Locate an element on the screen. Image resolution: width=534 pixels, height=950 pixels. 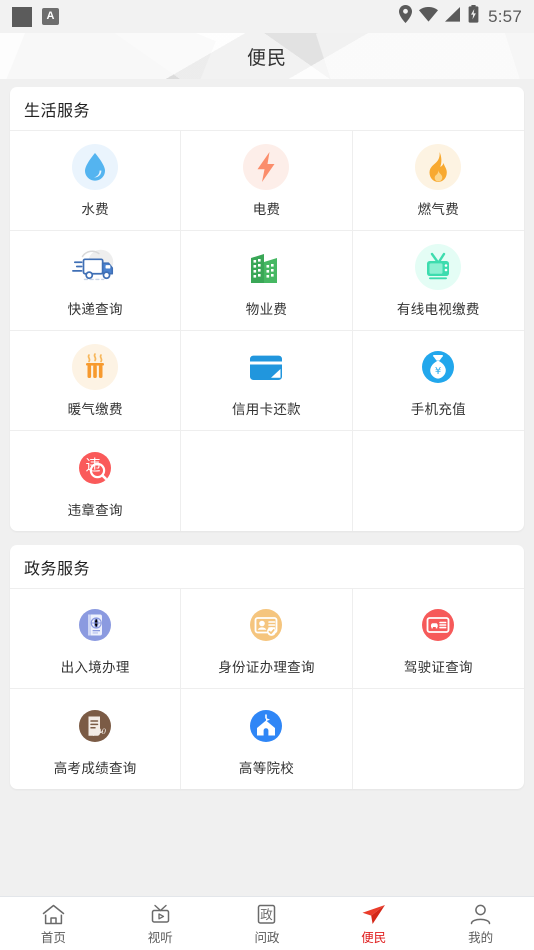
money-bag-icon: ¥ is located at coordinates (438, 367).